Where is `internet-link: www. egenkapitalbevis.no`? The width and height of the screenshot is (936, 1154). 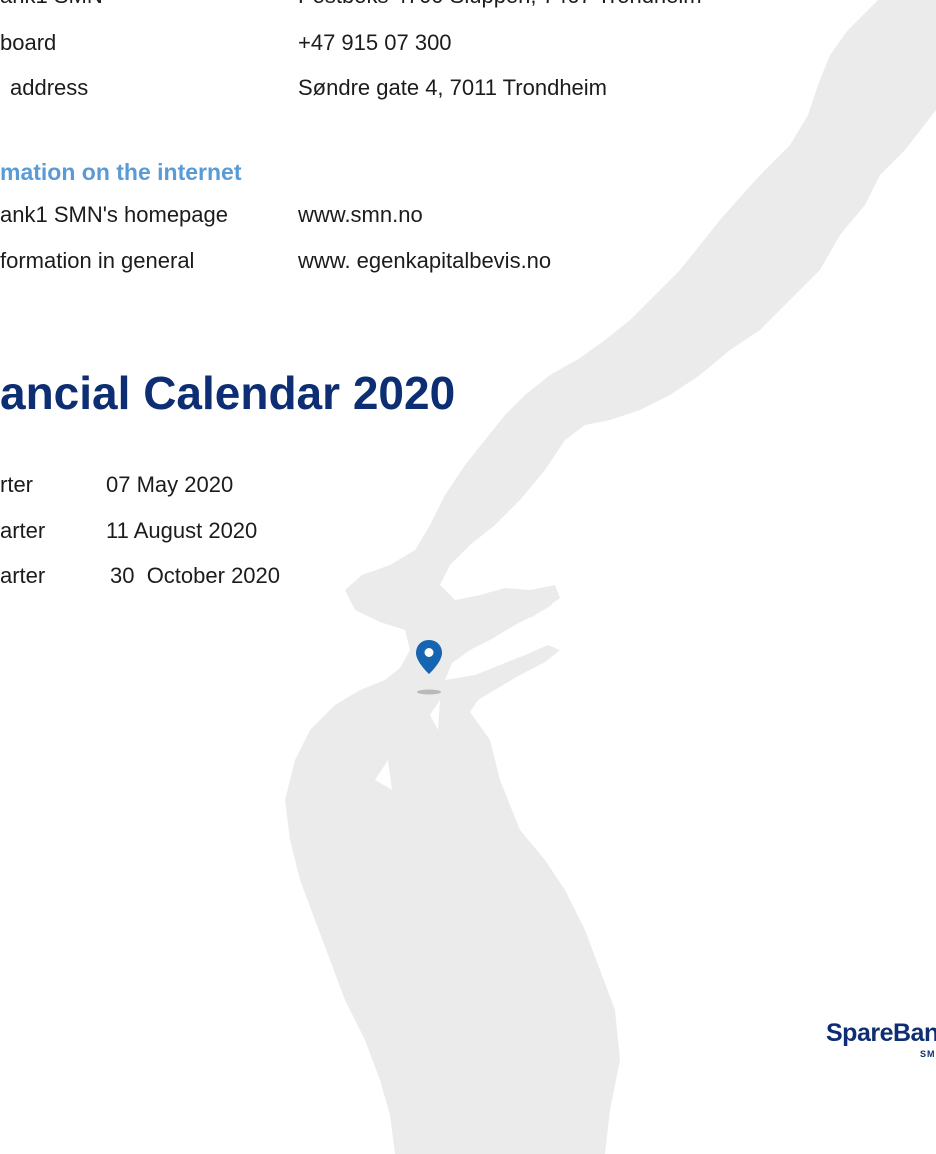 internet-link: www. egenkapitalbevis.no is located at coordinates (425, 260).